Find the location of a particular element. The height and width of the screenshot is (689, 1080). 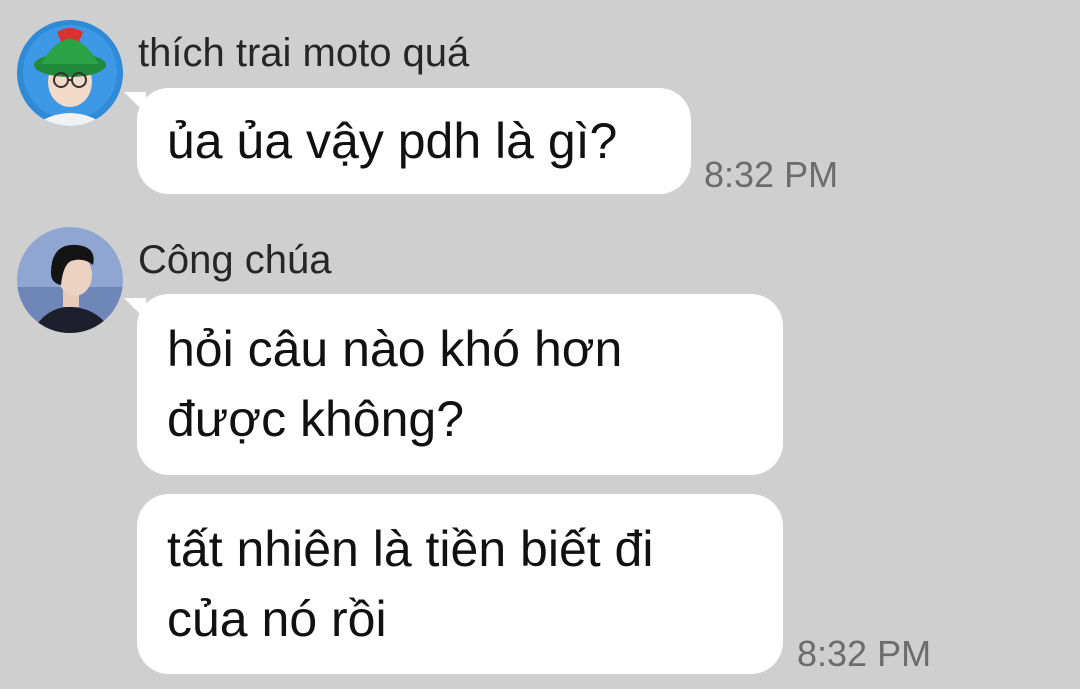

message-bubble: ủa ủa vậy pdh là gì? is located at coordinates (414, 141).